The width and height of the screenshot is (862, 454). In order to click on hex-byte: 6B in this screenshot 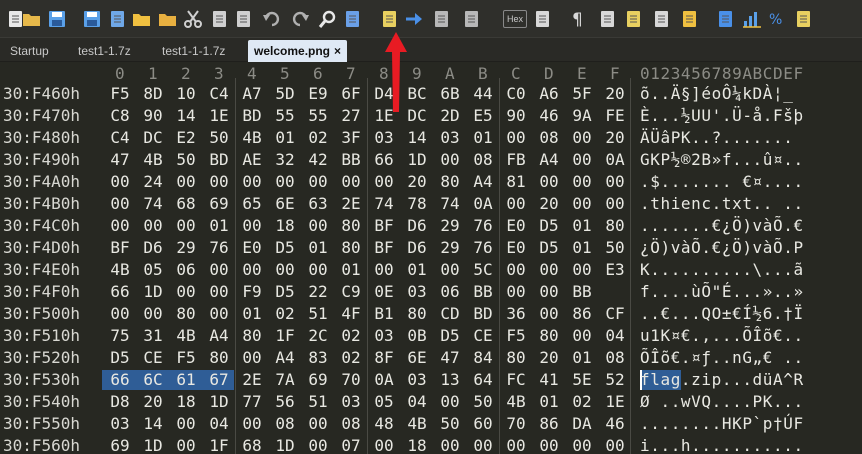, I will do `click(450, 94)`.